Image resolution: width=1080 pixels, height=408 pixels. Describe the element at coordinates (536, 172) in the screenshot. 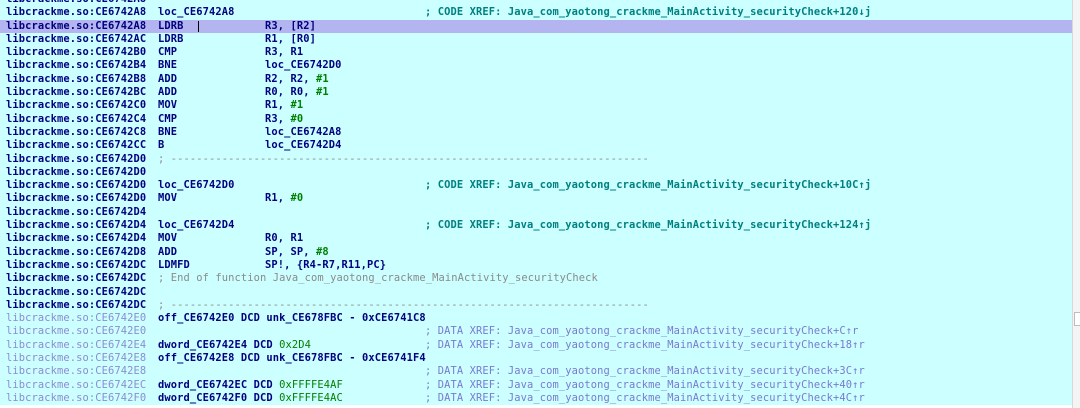

I see `listing-row: libcrackme.so:CE6742D0` at that location.